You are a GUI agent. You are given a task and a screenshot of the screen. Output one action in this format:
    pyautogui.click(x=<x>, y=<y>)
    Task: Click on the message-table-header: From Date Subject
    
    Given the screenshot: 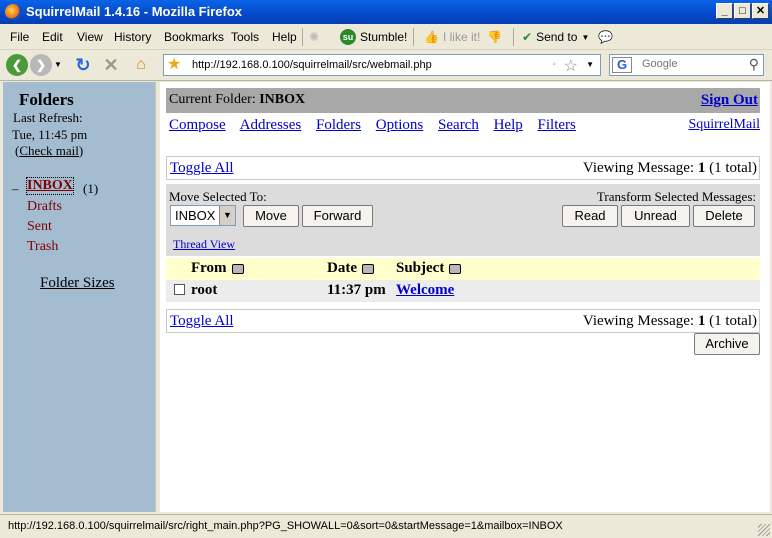 What is the action you would take?
    pyautogui.click(x=463, y=269)
    